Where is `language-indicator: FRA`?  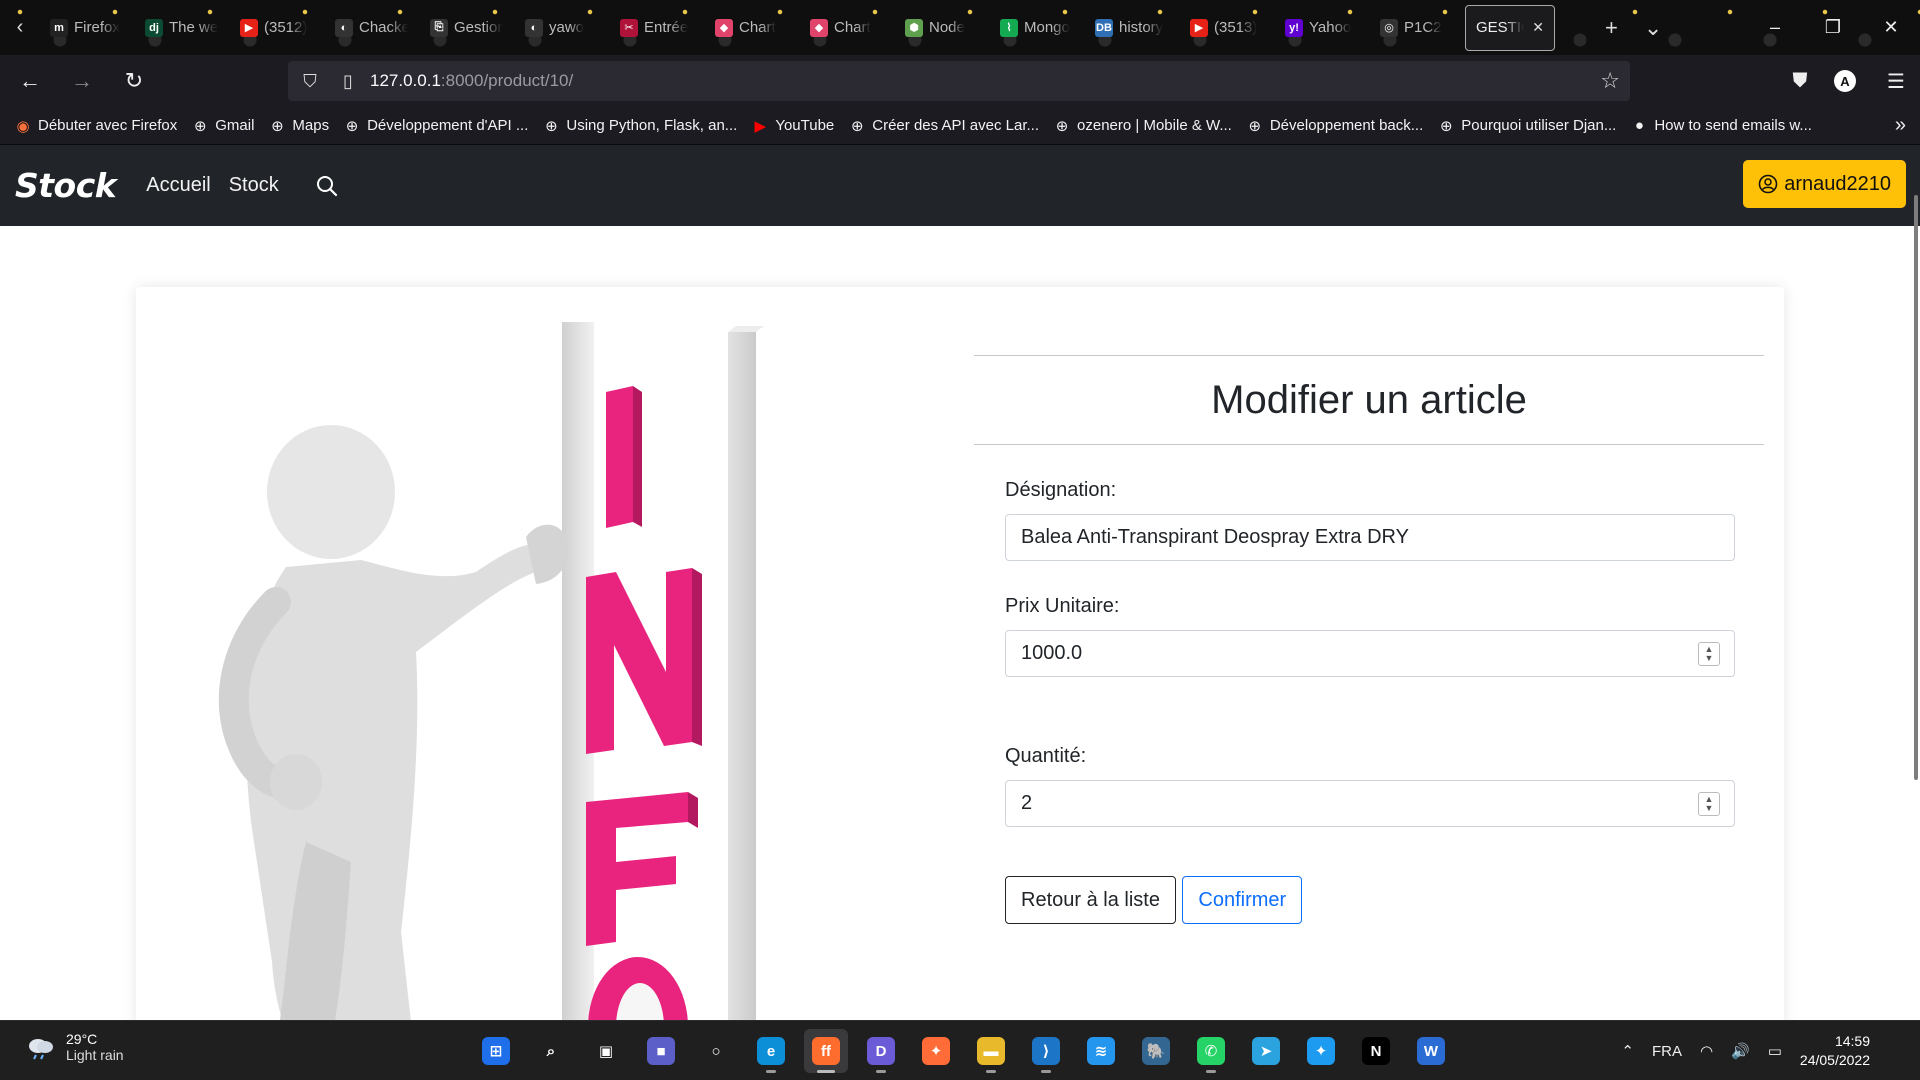 language-indicator: FRA is located at coordinates (1667, 1051).